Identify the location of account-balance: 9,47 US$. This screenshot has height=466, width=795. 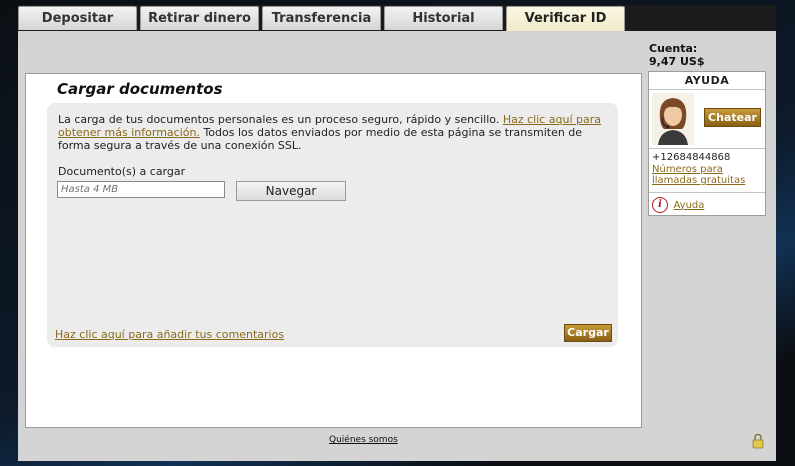
(677, 61).